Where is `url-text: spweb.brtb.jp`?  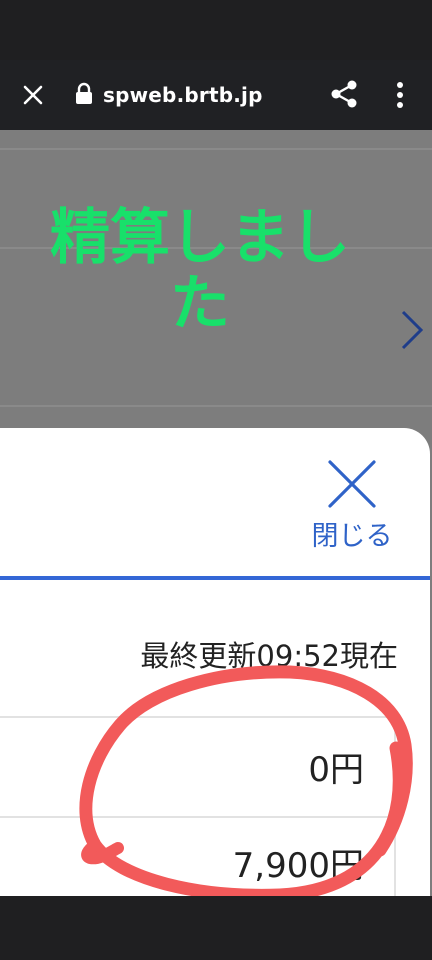 url-text: spweb.brtb.jp is located at coordinates (183, 95).